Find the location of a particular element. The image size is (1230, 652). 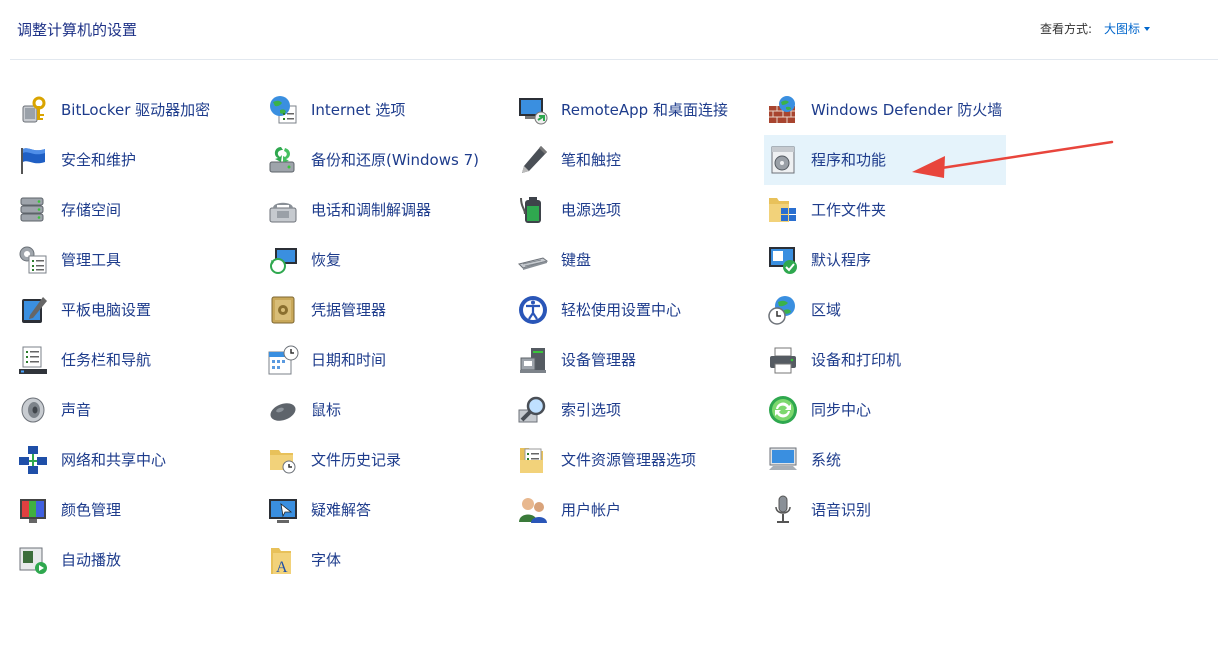

cp-item-recovery: 恢复 is located at coordinates (379, 260).